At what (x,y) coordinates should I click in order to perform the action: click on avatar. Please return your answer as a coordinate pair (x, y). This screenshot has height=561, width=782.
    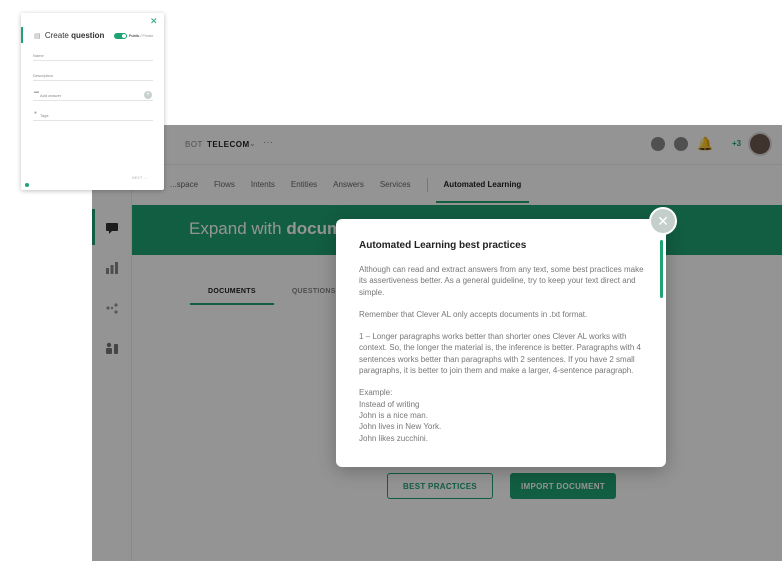
    Looking at the image, I should click on (760, 144).